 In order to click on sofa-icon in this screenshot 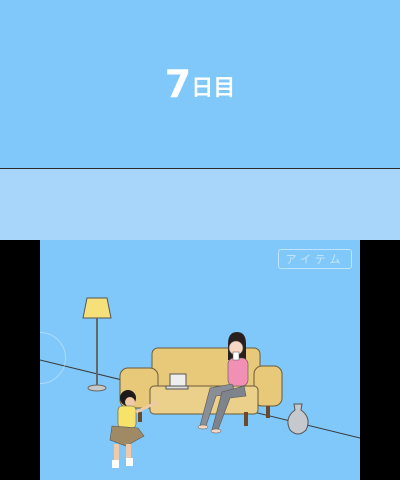, I will do `click(201, 386)`.